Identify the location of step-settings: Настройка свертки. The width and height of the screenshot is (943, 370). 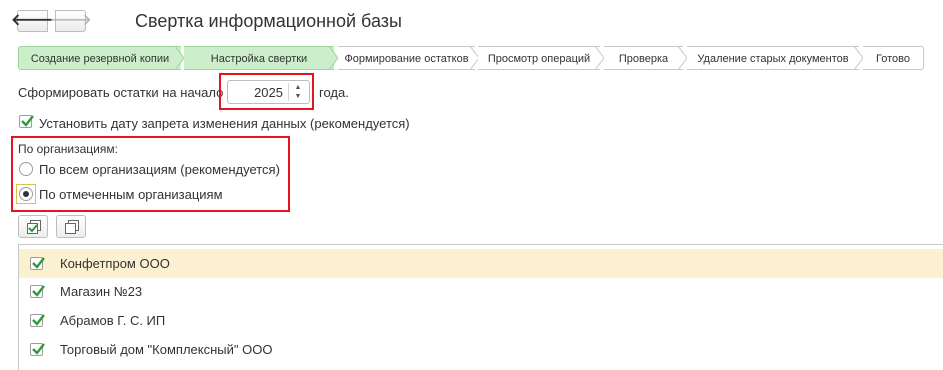
(259, 58).